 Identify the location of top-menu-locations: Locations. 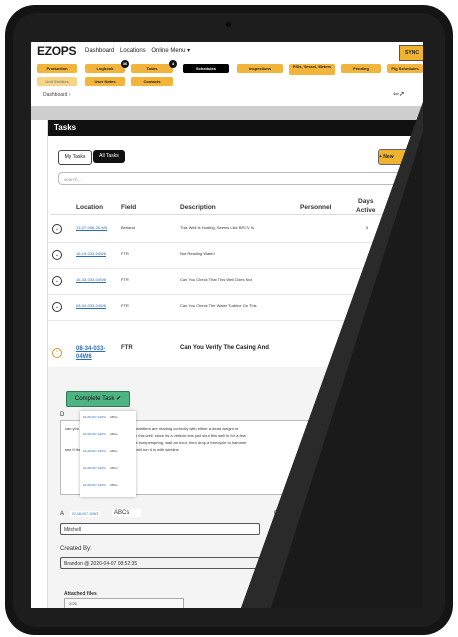
(133, 51).